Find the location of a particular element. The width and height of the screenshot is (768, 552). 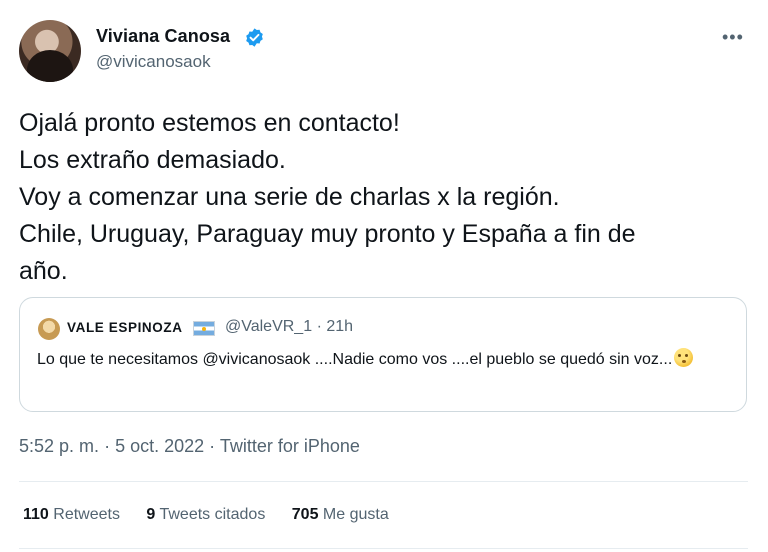

quoted-author-name: VALE ESPINOZA is located at coordinates (125, 327).